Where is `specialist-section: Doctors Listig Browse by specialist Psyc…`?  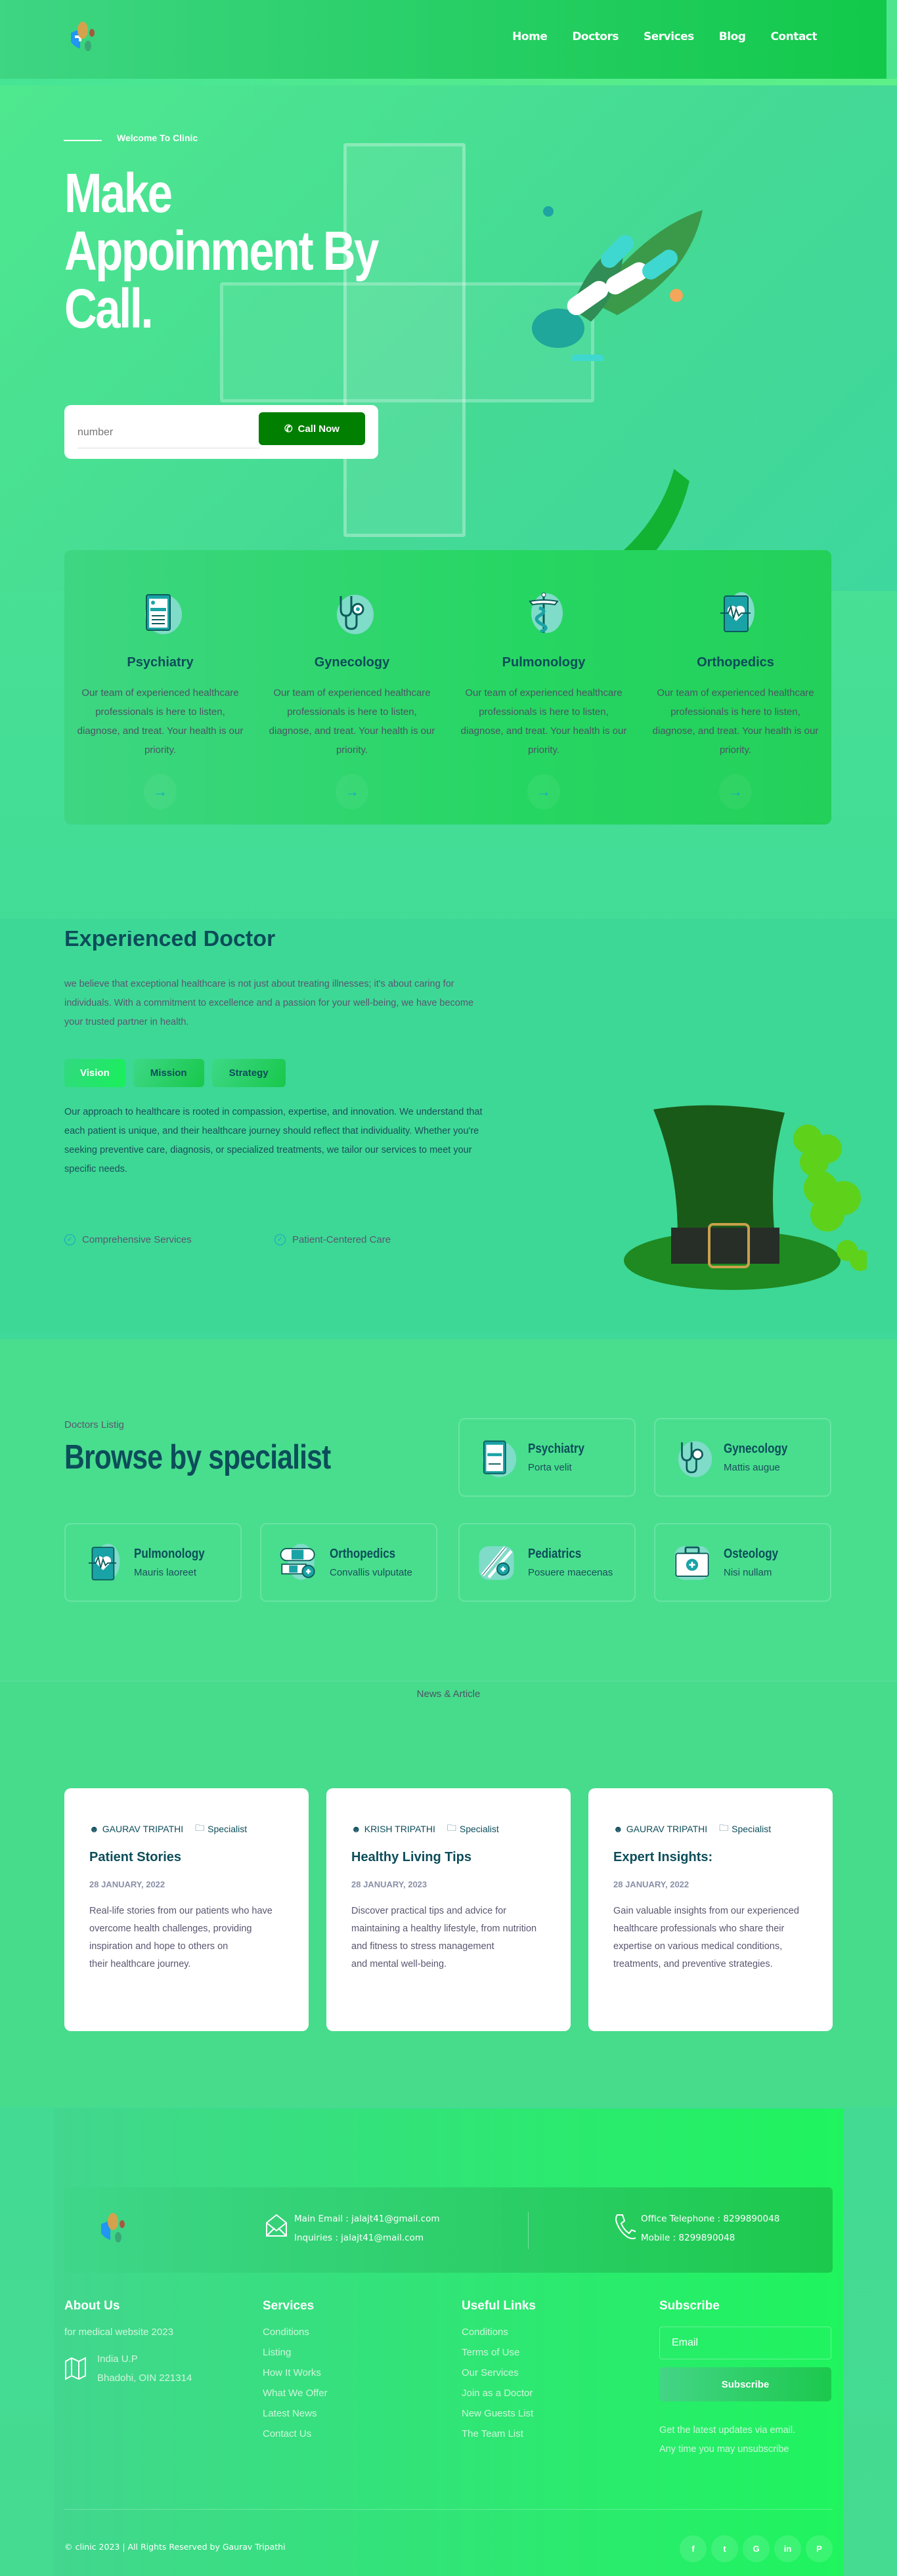 specialist-section: Doctors Listig Browse by specialist Psyc… is located at coordinates (448, 1510).